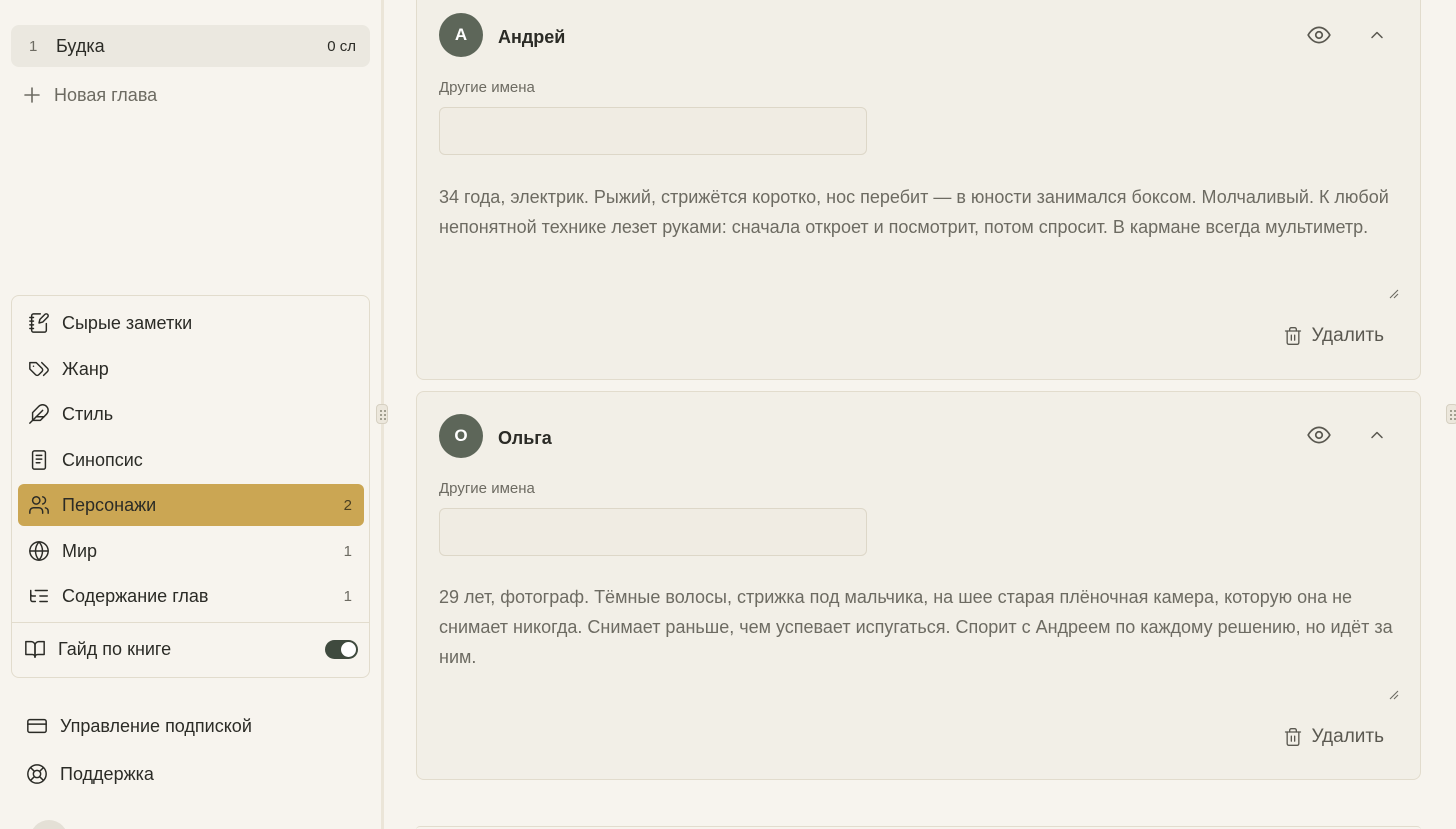 This screenshot has width=1456, height=829. What do you see at coordinates (341, 46) in the screenshot?
I see `chapter-word-count: 0 сл` at bounding box center [341, 46].